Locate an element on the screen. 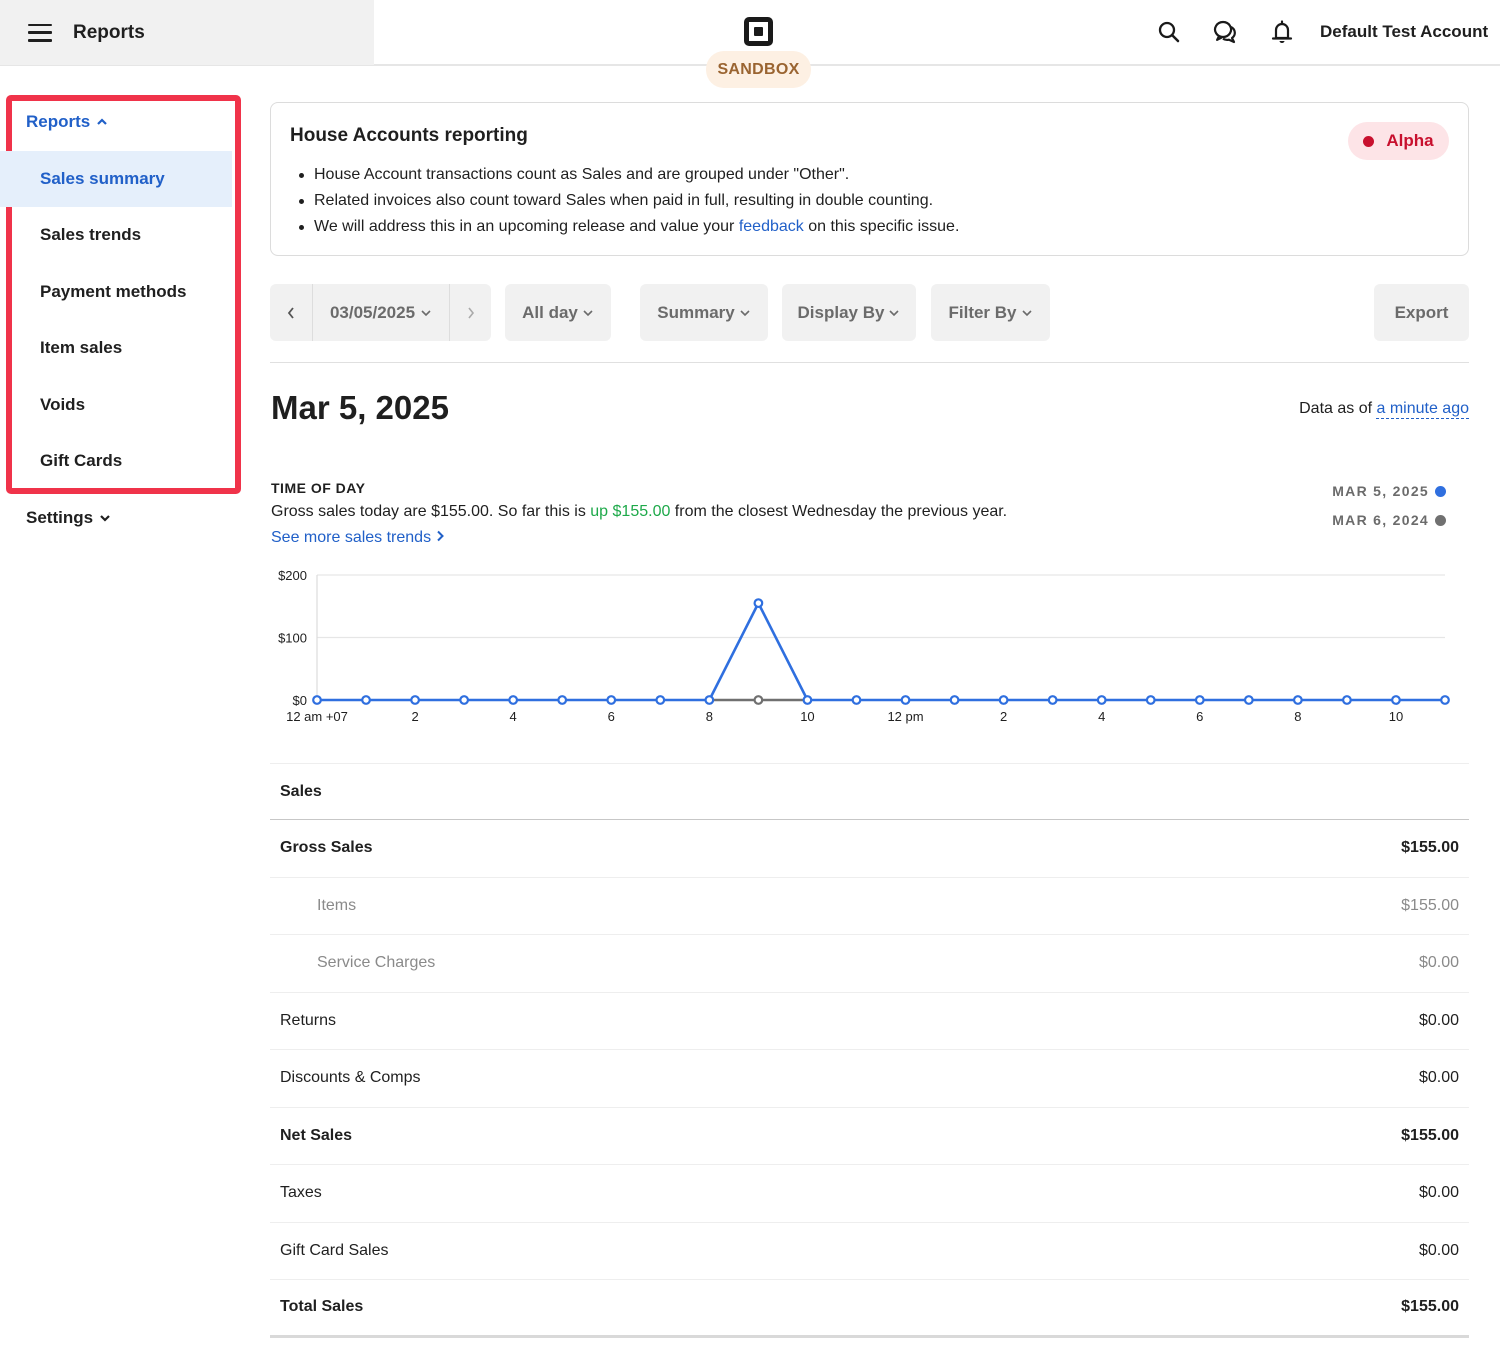  legend-item-current: MAR 5, 2025 is located at coordinates (1389, 491).